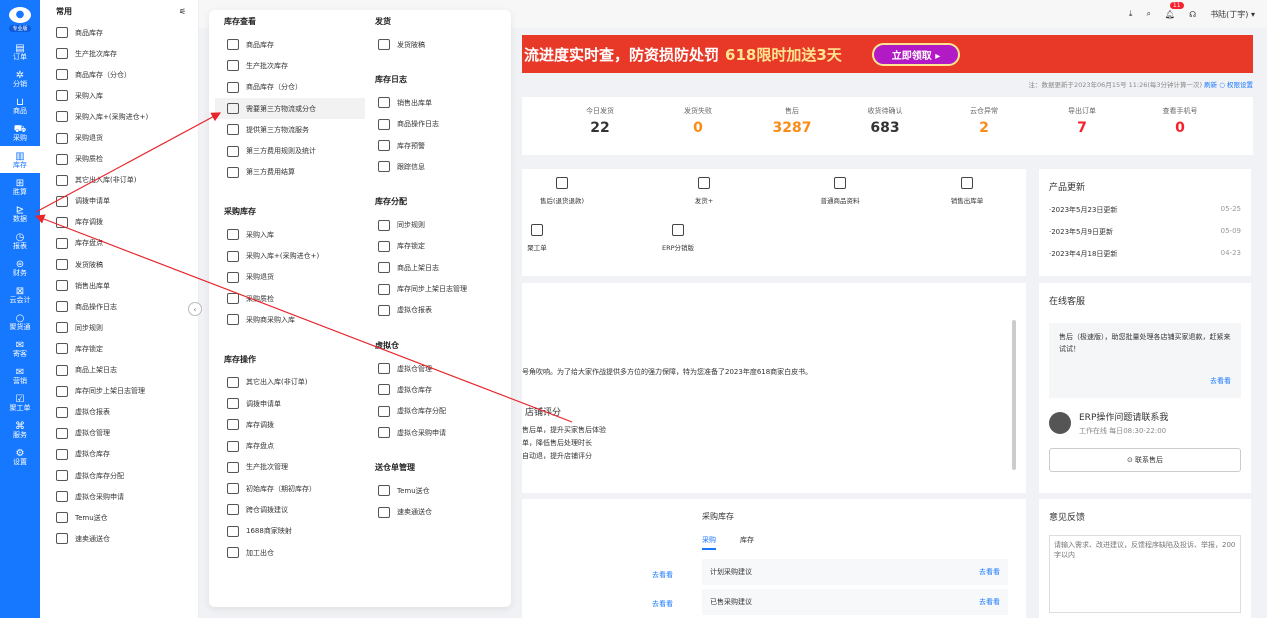  What do you see at coordinates (562, 191) in the screenshot?
I see `quick-action: 售后(退货退款)` at bounding box center [562, 191].